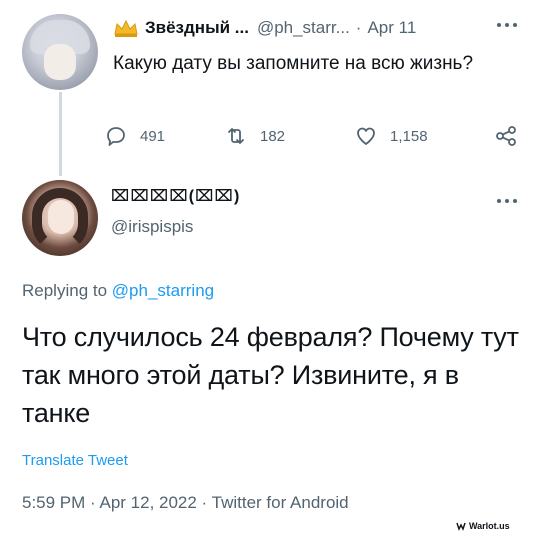  Describe the element at coordinates (236, 136) in the screenshot. I see `retweet-icon` at that location.